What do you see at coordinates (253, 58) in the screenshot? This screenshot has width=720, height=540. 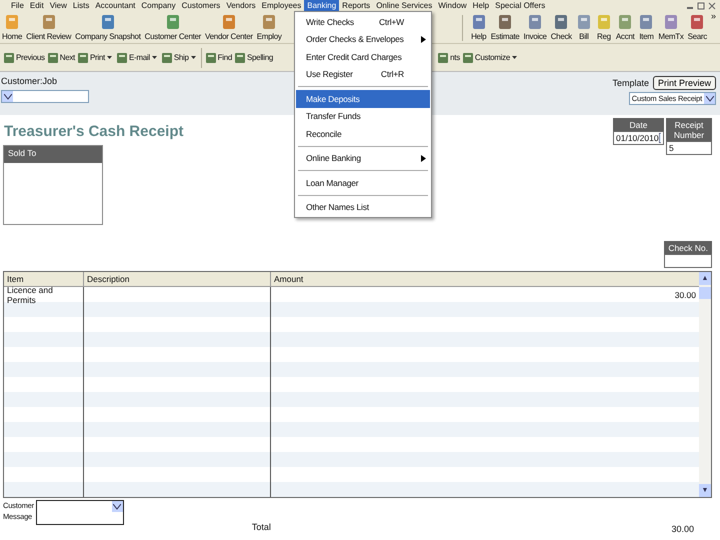 I see `form-toolbar-button: Spelling` at bounding box center [253, 58].